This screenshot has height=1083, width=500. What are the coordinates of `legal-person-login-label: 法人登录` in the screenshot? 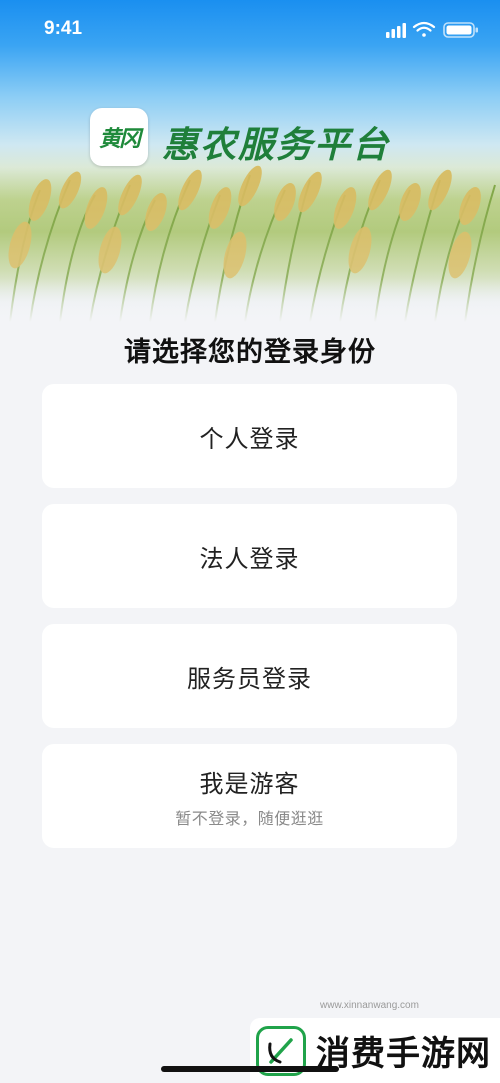 It's located at (249, 558).